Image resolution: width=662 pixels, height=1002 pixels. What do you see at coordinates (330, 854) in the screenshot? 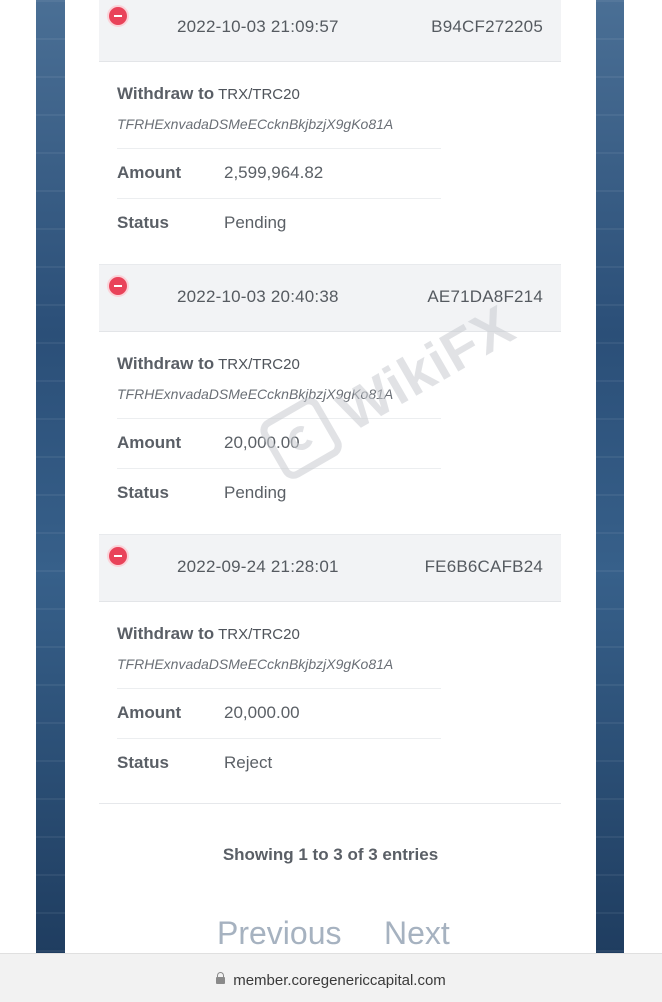
I see `entries-summary: Showing 1 to 3 of 3 entries` at bounding box center [330, 854].